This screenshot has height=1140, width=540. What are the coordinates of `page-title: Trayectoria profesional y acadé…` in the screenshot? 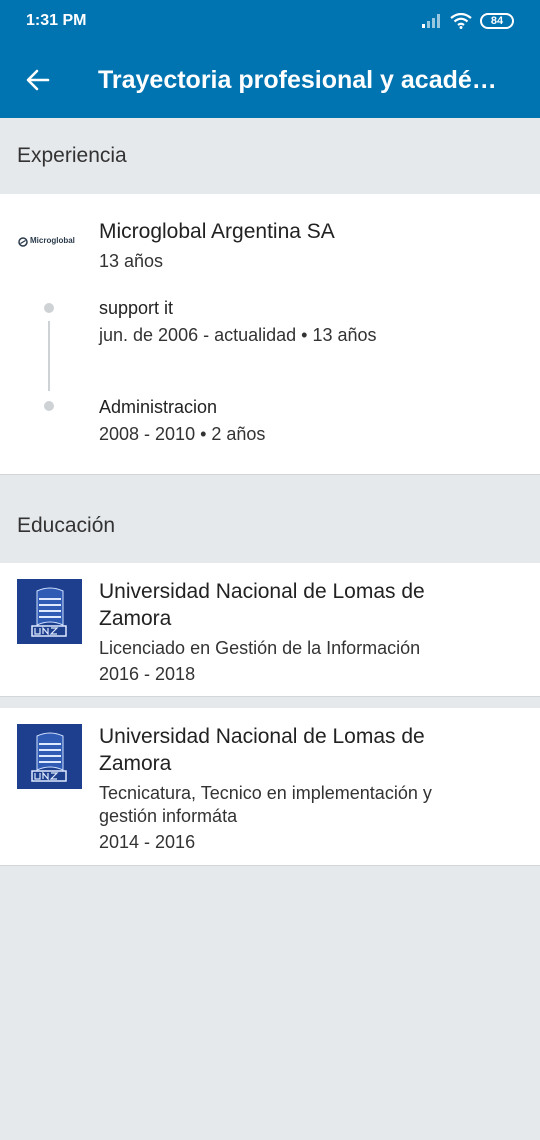 It's located at (297, 79).